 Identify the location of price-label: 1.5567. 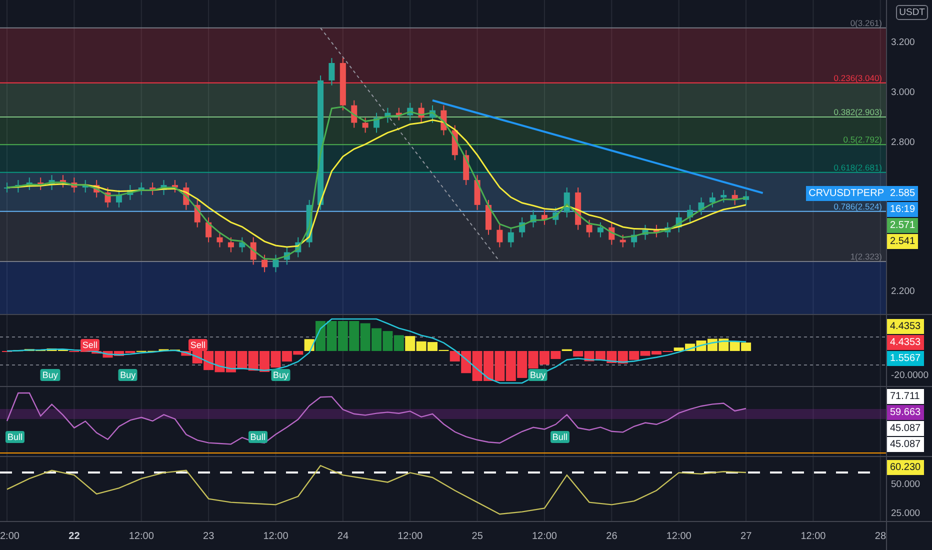
(905, 358).